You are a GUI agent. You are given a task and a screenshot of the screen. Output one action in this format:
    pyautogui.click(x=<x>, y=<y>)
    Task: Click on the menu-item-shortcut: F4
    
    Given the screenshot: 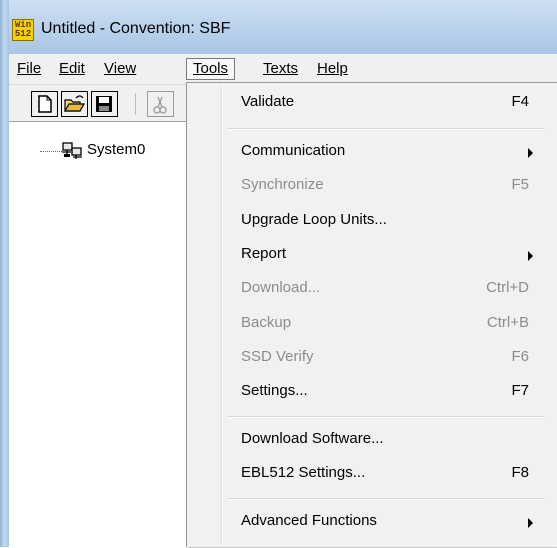 What is the action you would take?
    pyautogui.click(x=520, y=101)
    